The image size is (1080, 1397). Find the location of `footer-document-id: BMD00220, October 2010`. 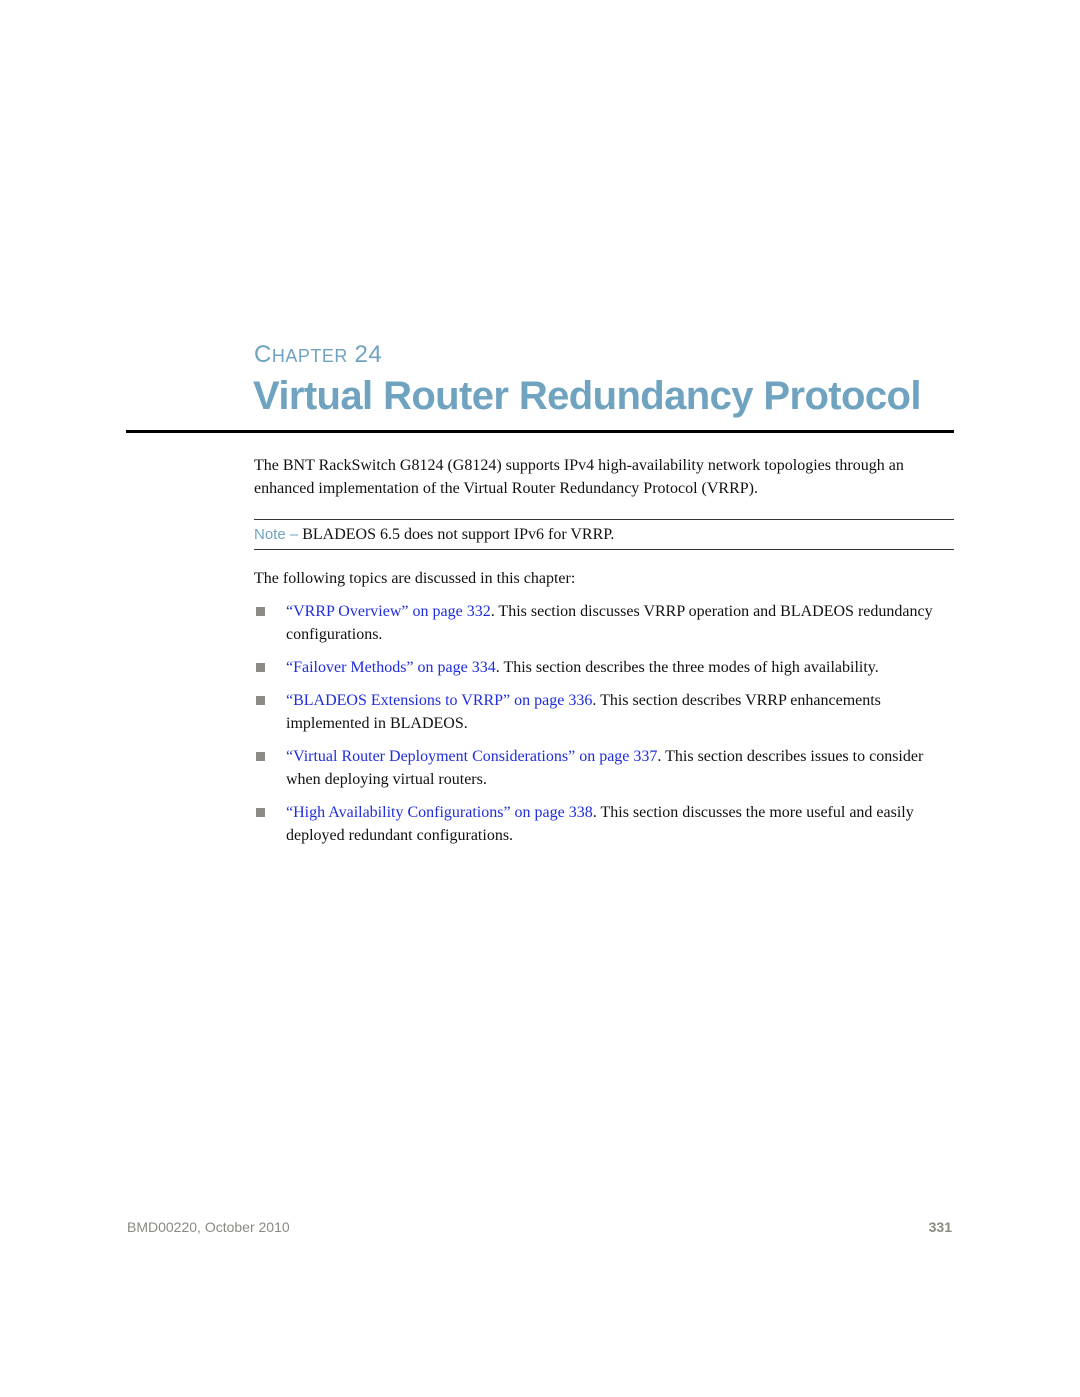

footer-document-id: BMD00220, October 2010 is located at coordinates (208, 1227).